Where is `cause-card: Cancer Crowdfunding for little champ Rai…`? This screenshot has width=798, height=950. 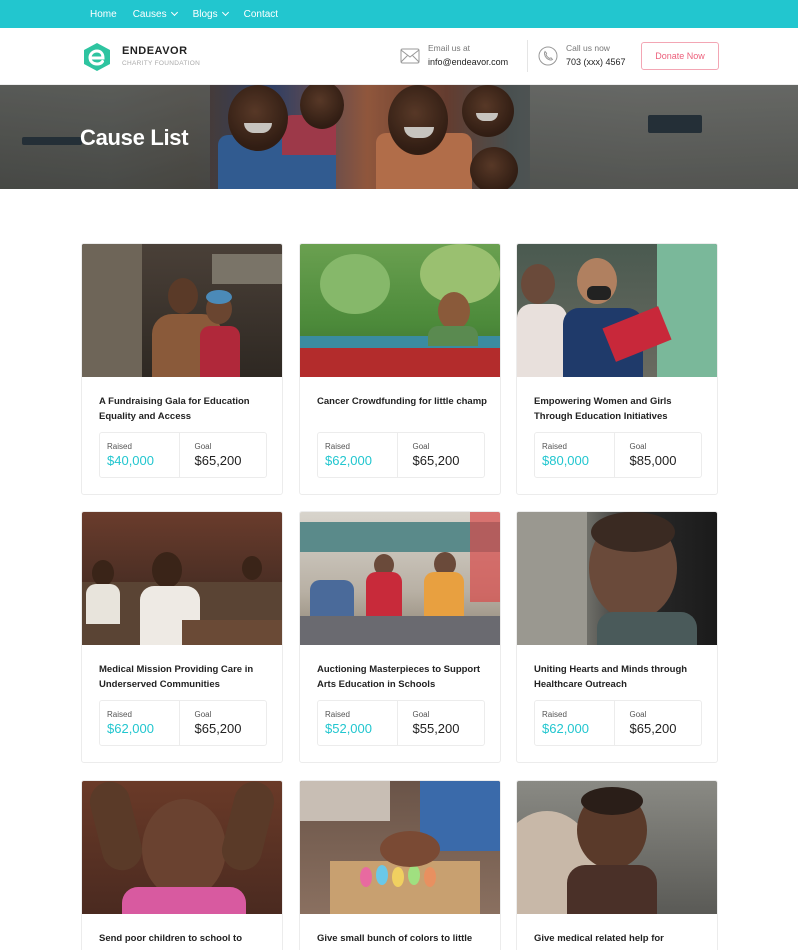 cause-card: Cancer Crowdfunding for little champ Rai… is located at coordinates (400, 369).